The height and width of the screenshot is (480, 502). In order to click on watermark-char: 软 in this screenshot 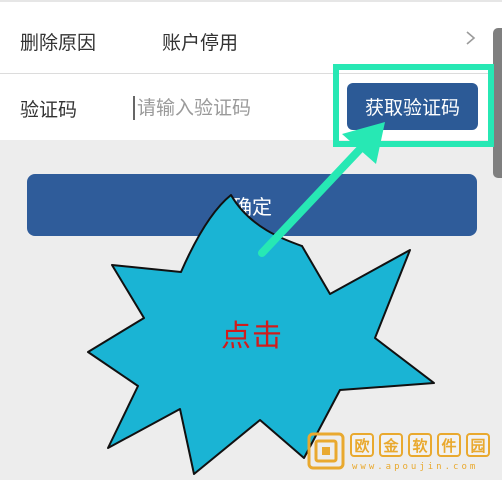, I will do `click(420, 445)`.